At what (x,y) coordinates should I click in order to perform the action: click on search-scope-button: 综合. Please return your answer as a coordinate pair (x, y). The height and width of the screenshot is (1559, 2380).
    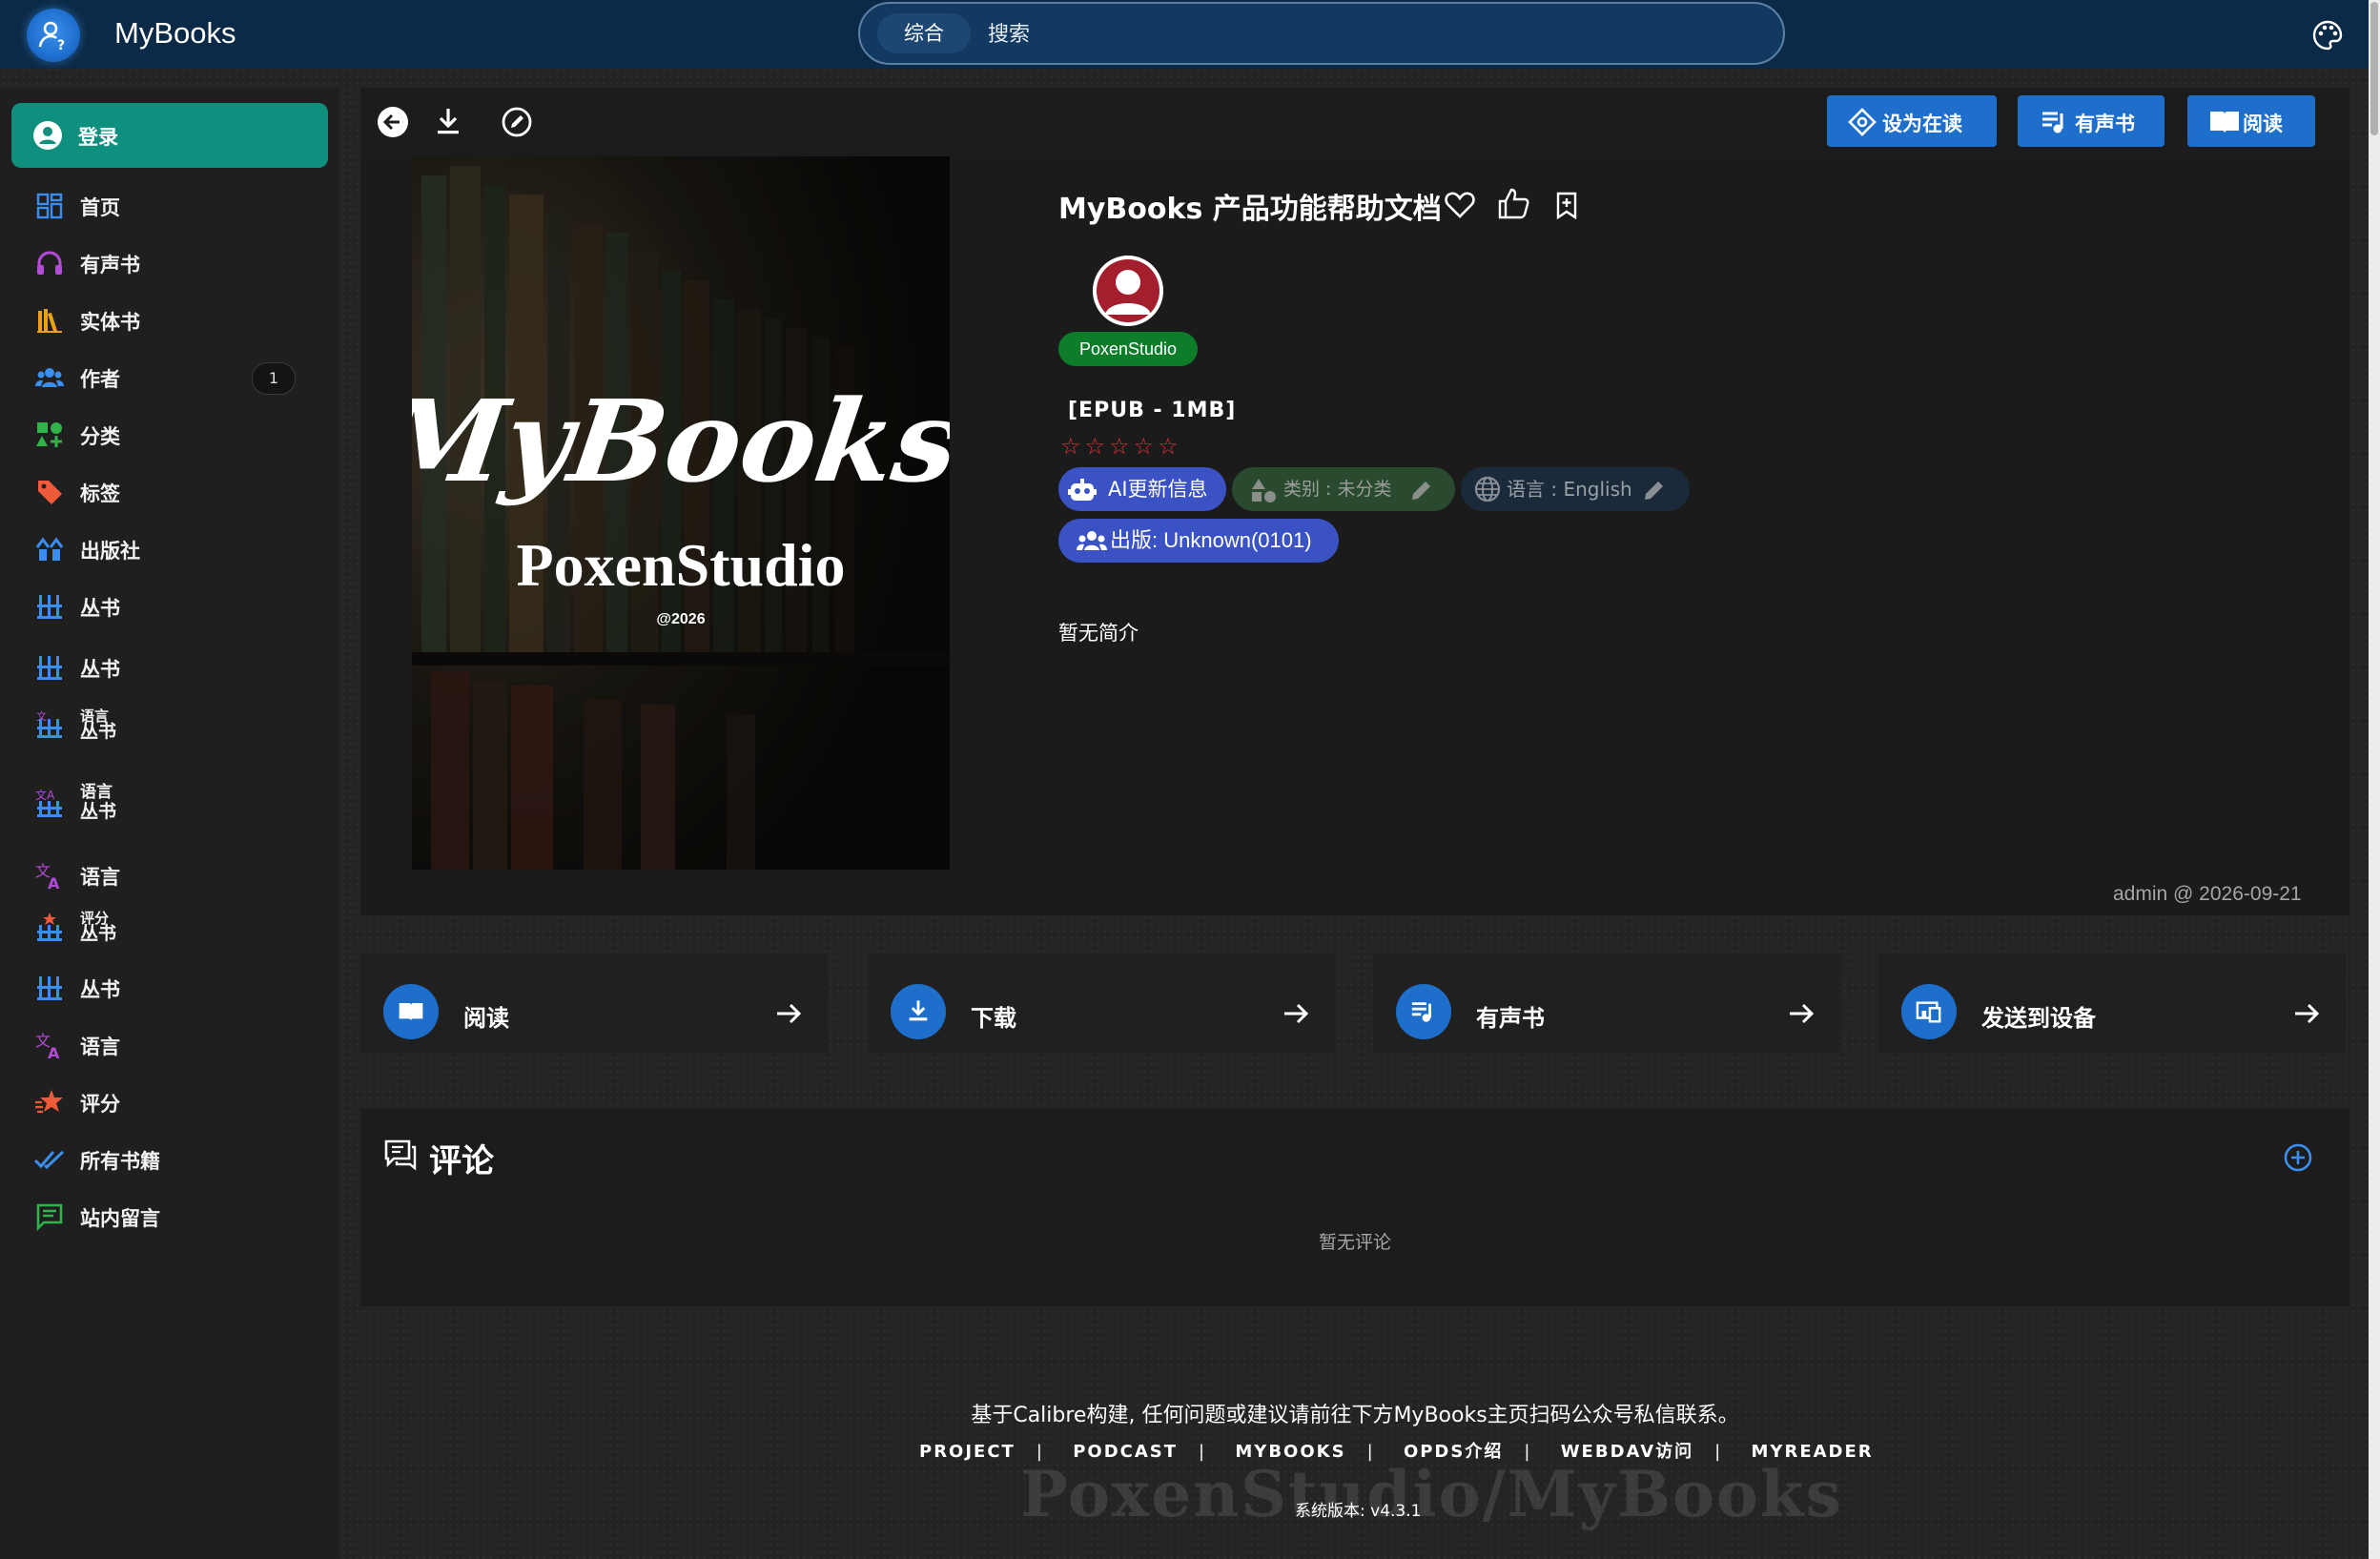
    Looking at the image, I should click on (924, 33).